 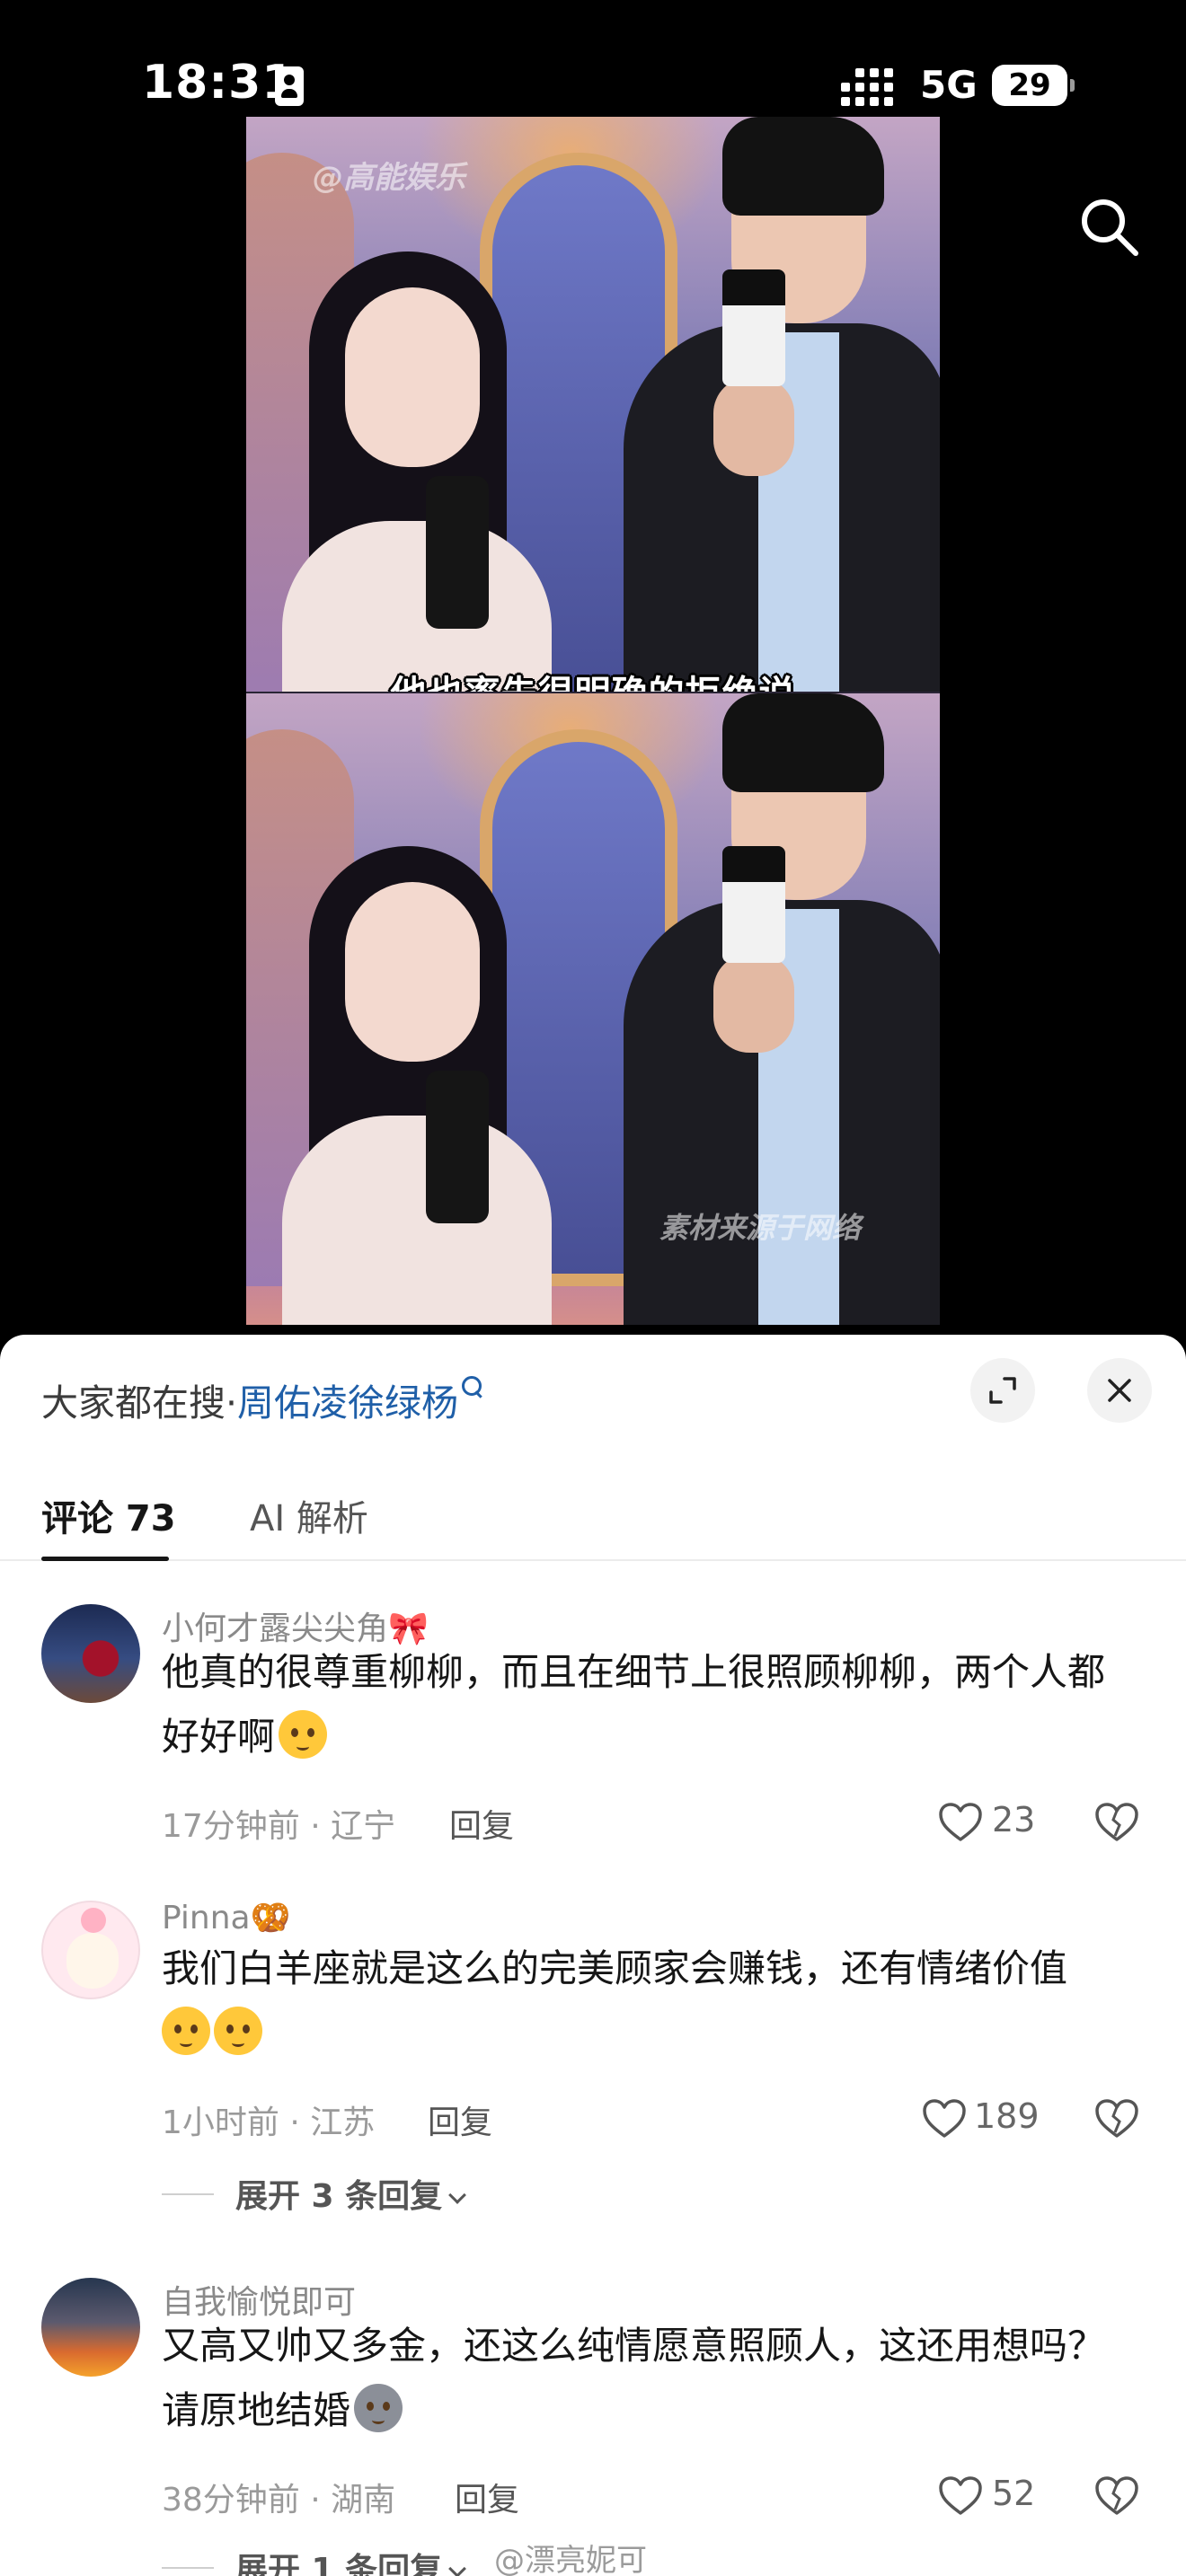 I want to click on man-figure, so click(x=782, y=404).